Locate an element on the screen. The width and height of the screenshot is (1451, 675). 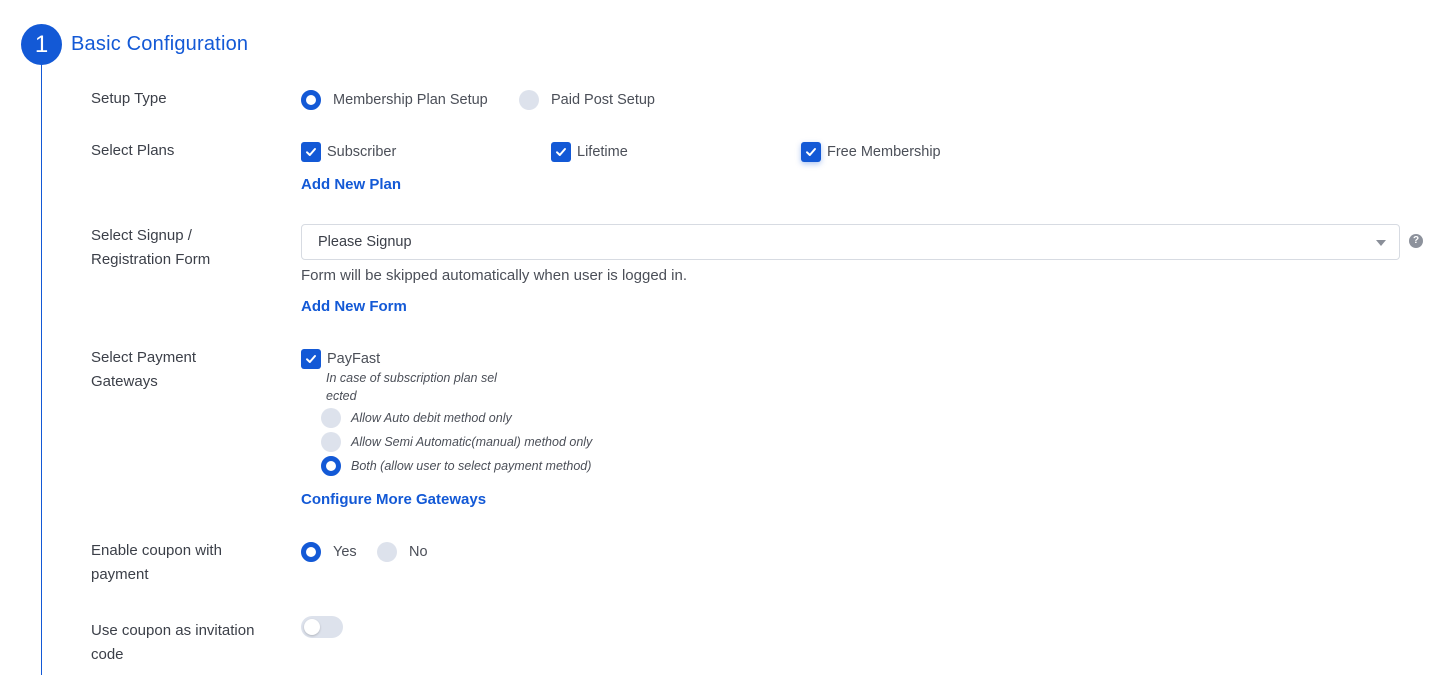
section-title: Basic Configuration is located at coordinates (160, 44).